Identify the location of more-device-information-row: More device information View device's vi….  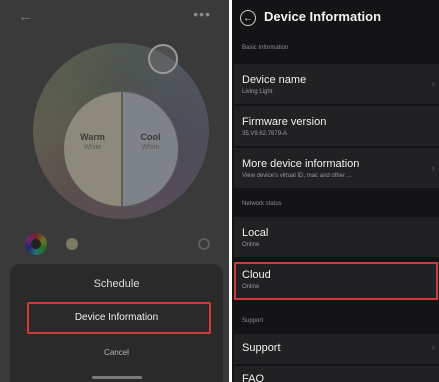
(336, 168).